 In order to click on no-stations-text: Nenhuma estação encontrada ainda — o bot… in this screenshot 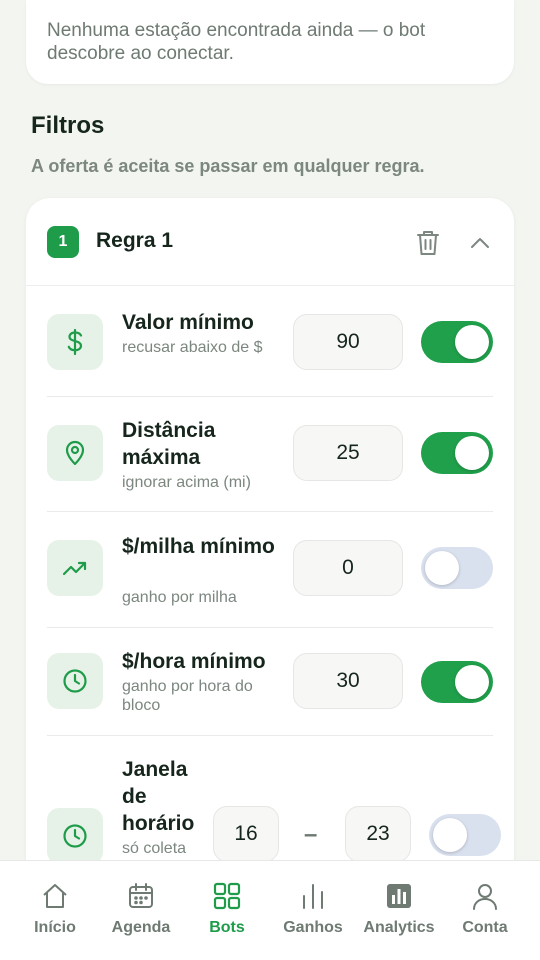, I will do `click(236, 42)`.